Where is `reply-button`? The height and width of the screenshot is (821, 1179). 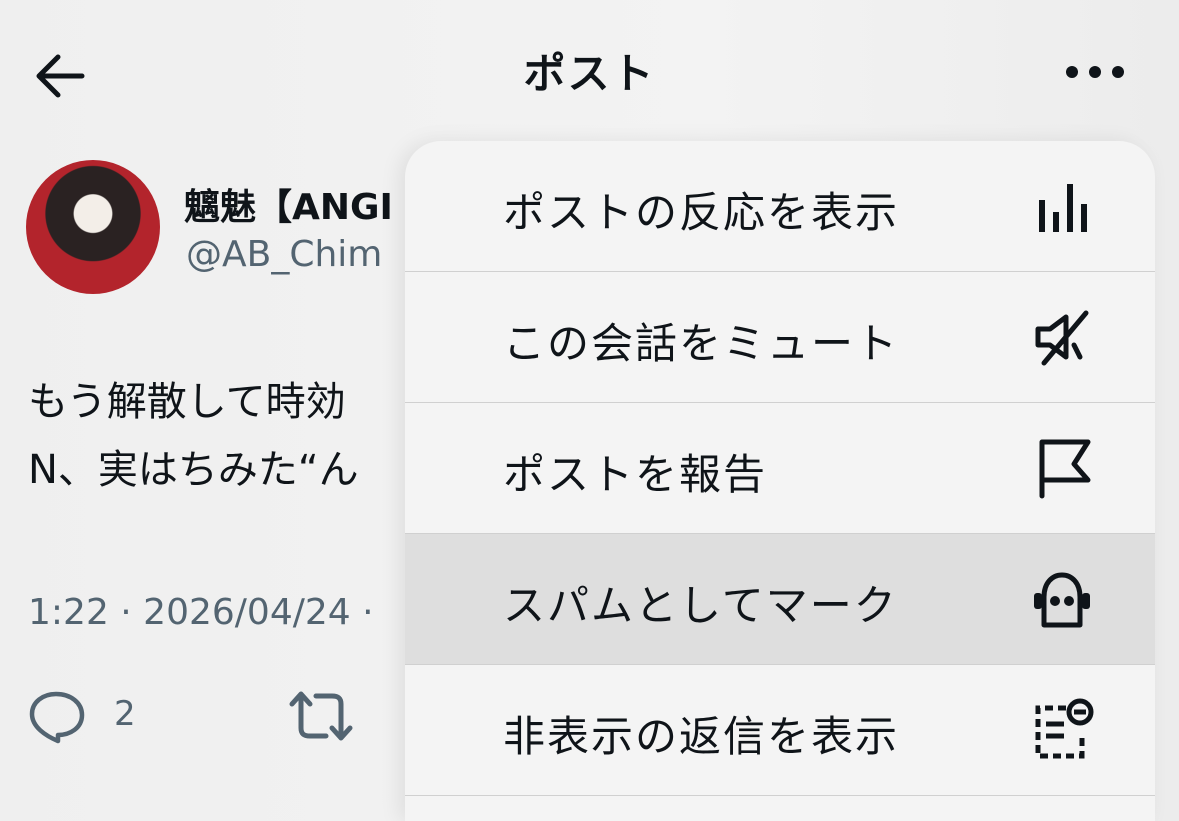
reply-button is located at coordinates (58, 716).